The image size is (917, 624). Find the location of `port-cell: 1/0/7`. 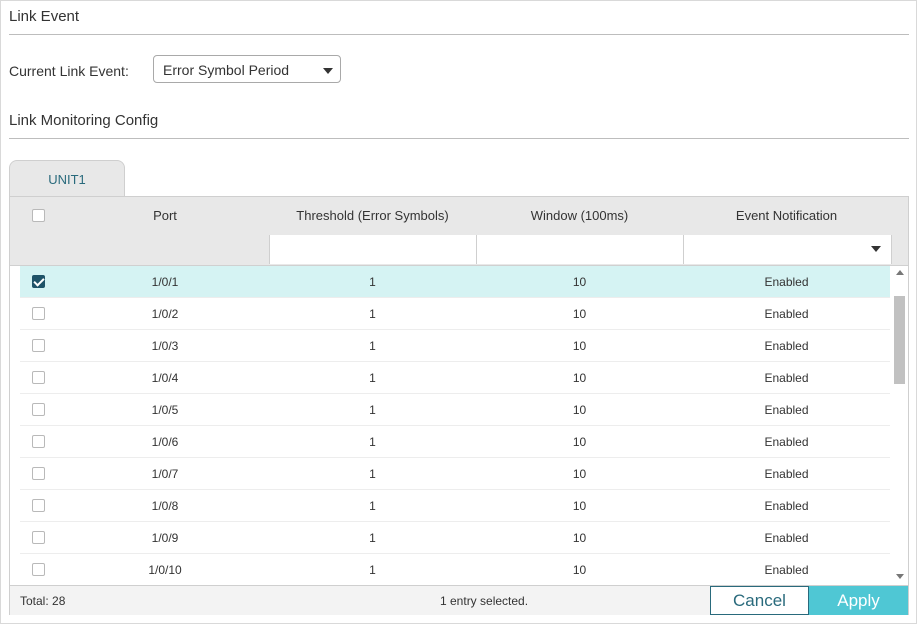

port-cell: 1/0/7 is located at coordinates (165, 474).